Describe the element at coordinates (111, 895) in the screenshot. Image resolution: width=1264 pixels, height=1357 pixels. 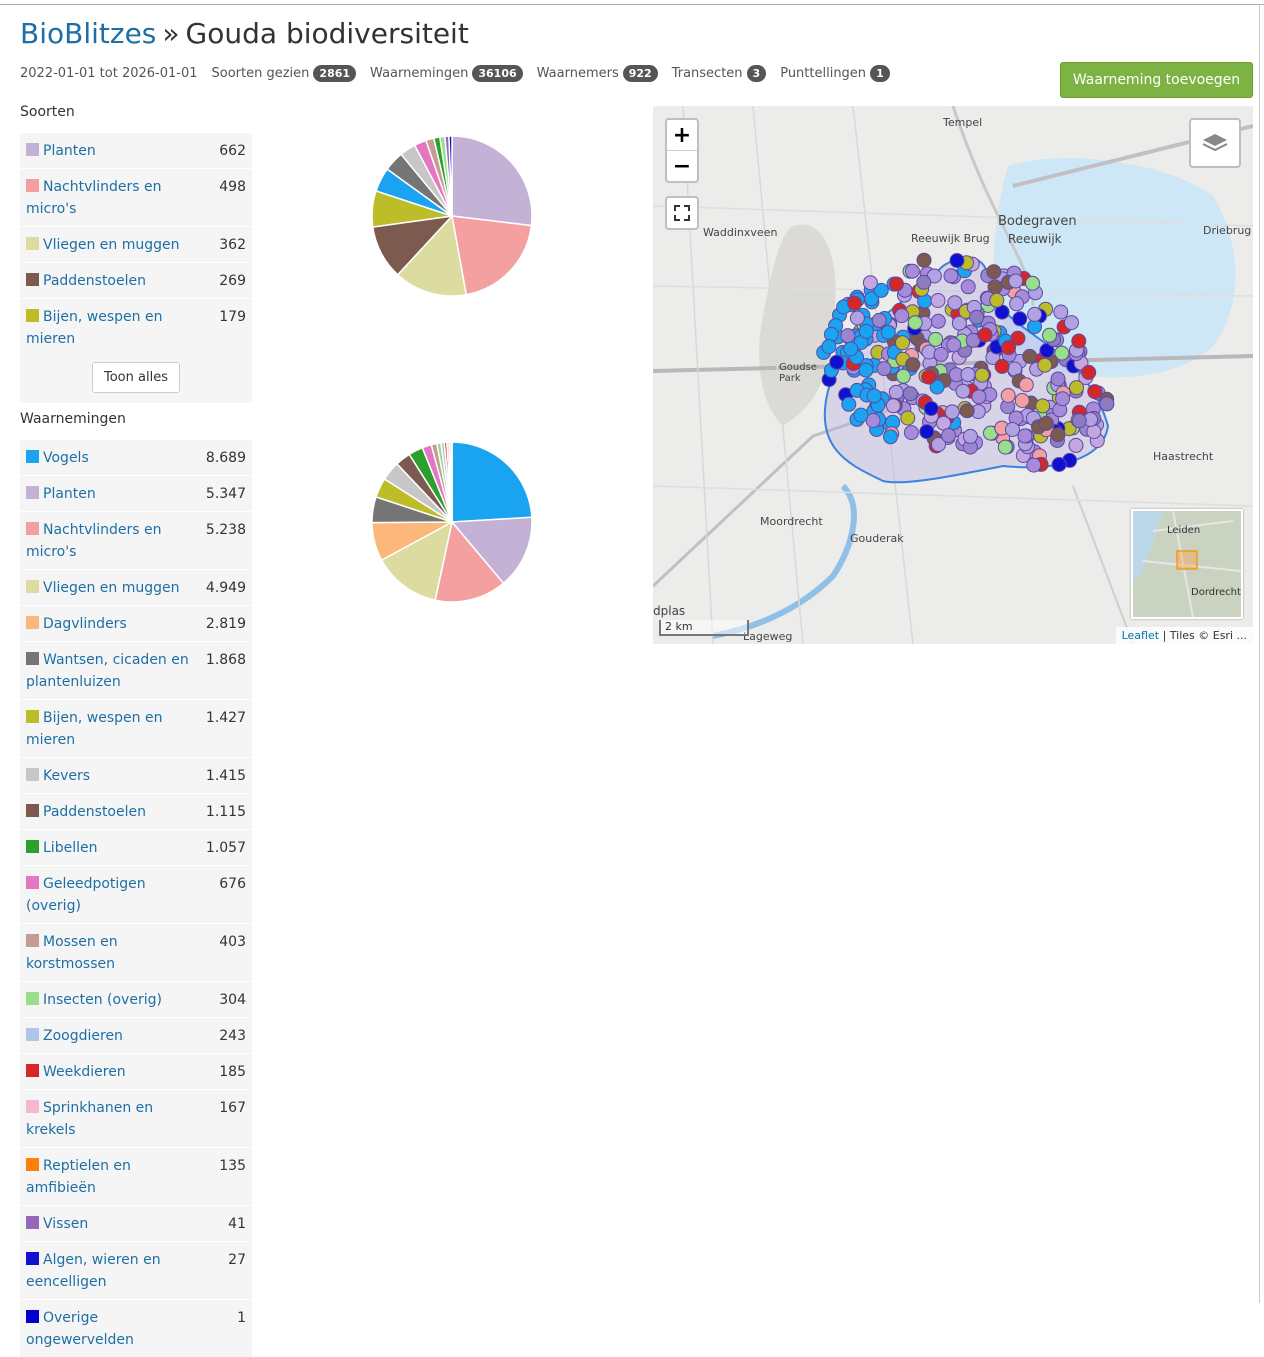
I see `category-link: Geleedpotigen (overig)` at that location.